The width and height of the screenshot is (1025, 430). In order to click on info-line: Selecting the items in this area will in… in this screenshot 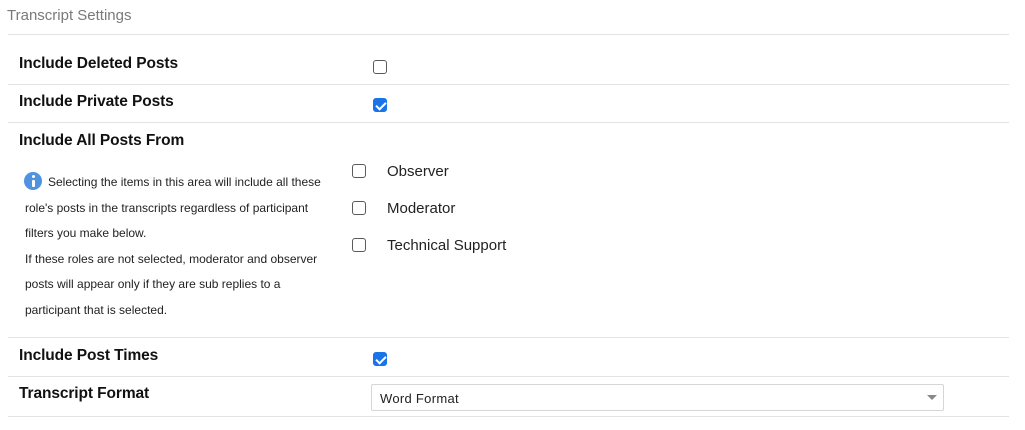, I will do `click(184, 182)`.